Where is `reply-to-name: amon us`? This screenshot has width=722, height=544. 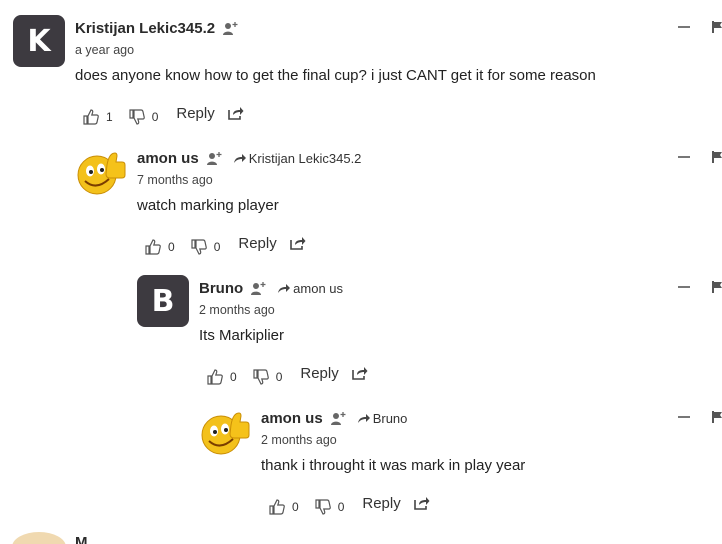
reply-to-name: amon us is located at coordinates (318, 288).